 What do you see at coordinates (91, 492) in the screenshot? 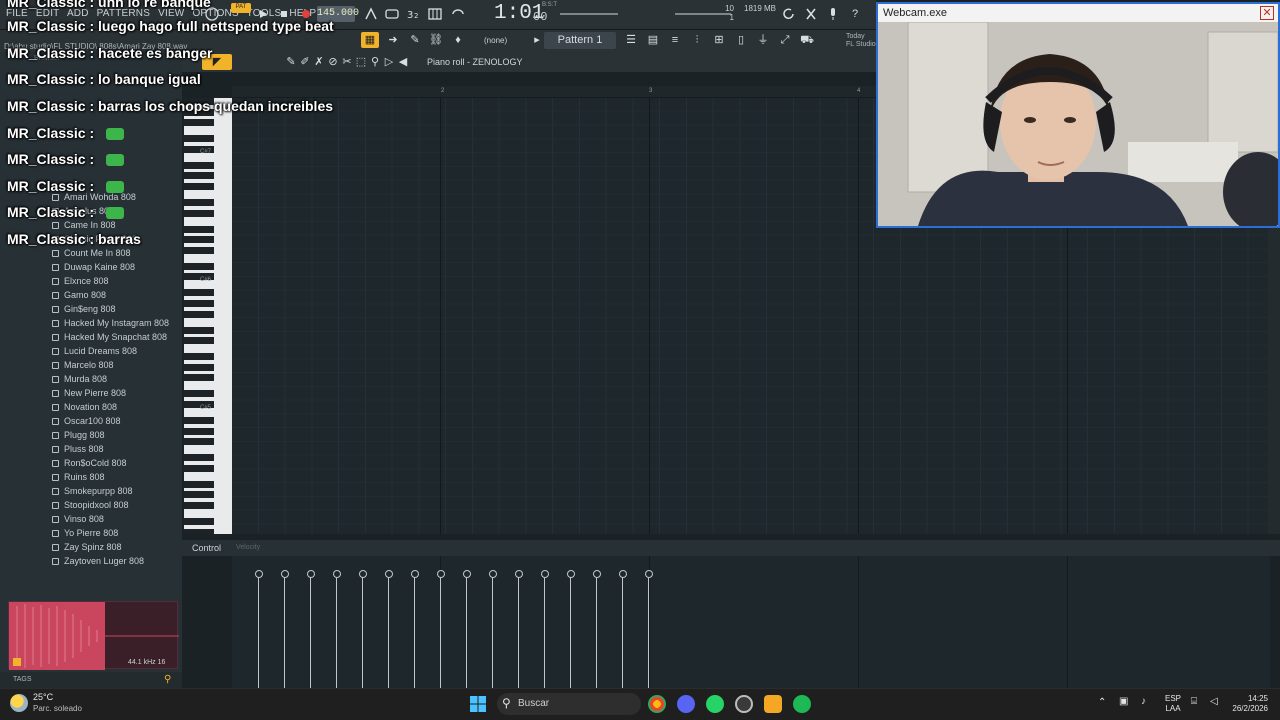
I see `browser-item: Smokepurpp 808` at bounding box center [91, 492].